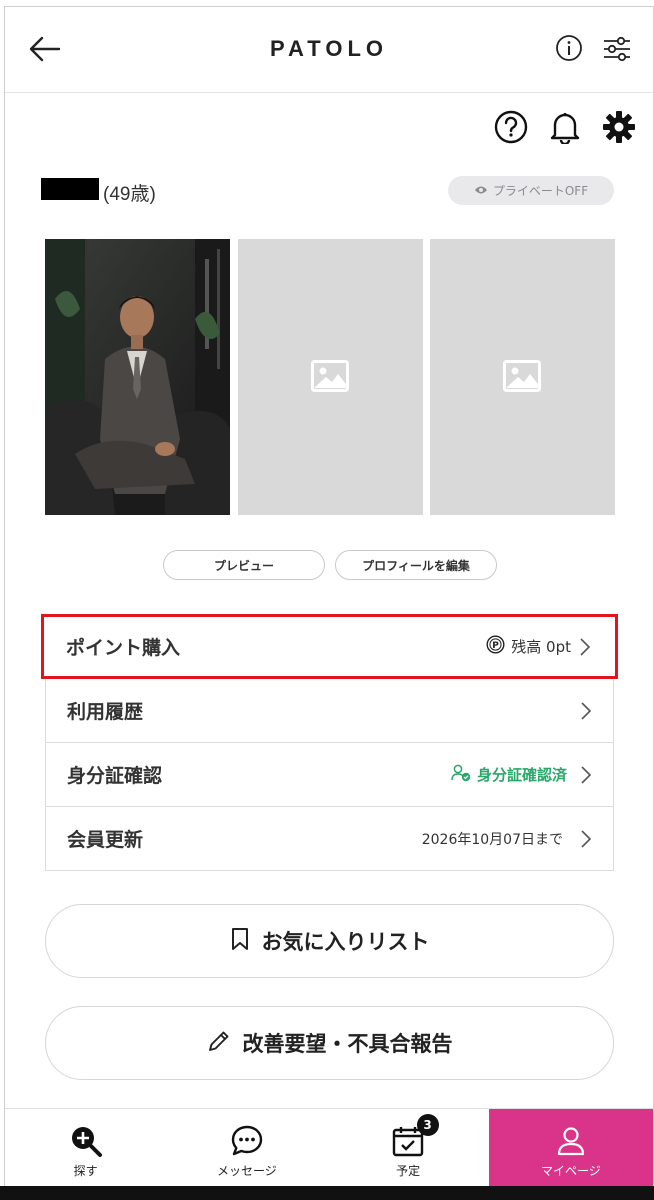 The image size is (654, 1200). I want to click on membership-expiry: 2026年10月07日まで, so click(492, 838).